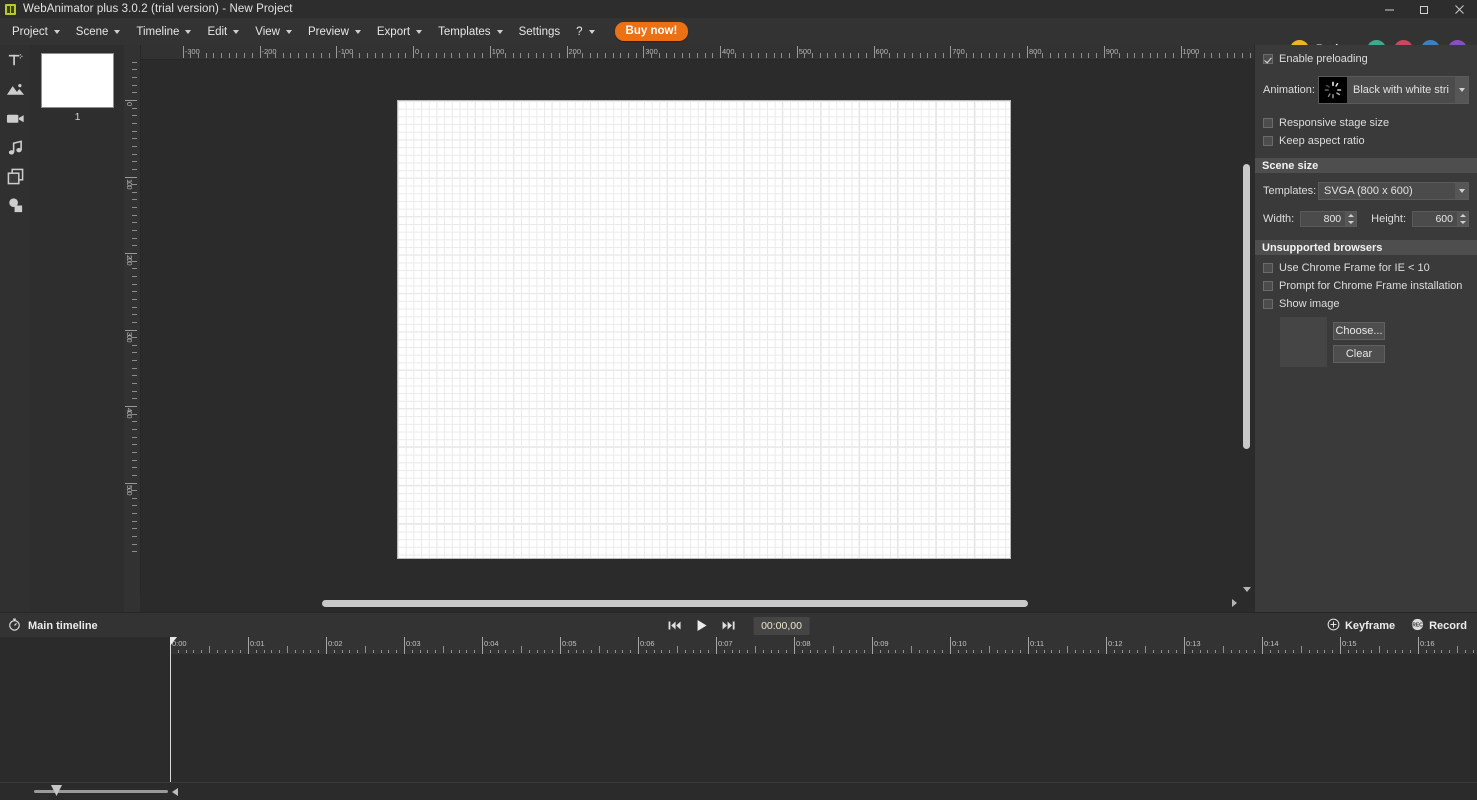  Describe the element at coordinates (163, 31) in the screenshot. I see `menu-timeline: Timeline` at that location.